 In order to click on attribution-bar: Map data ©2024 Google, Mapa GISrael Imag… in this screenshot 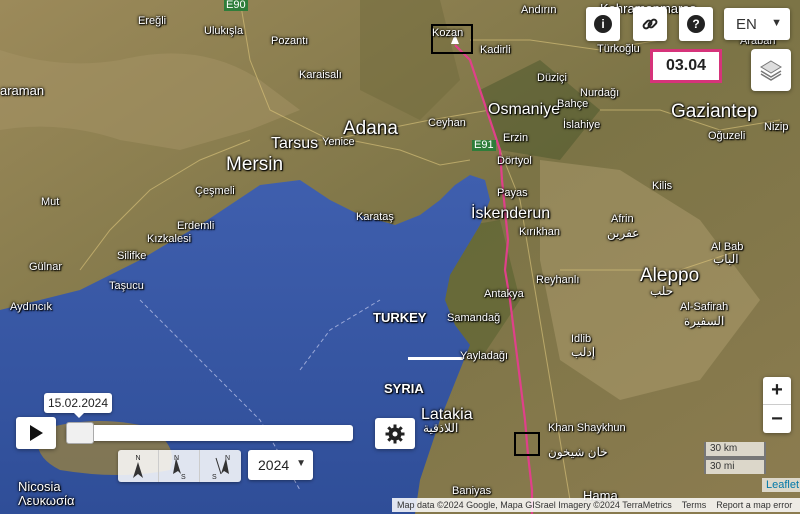, I will do `click(596, 505)`.